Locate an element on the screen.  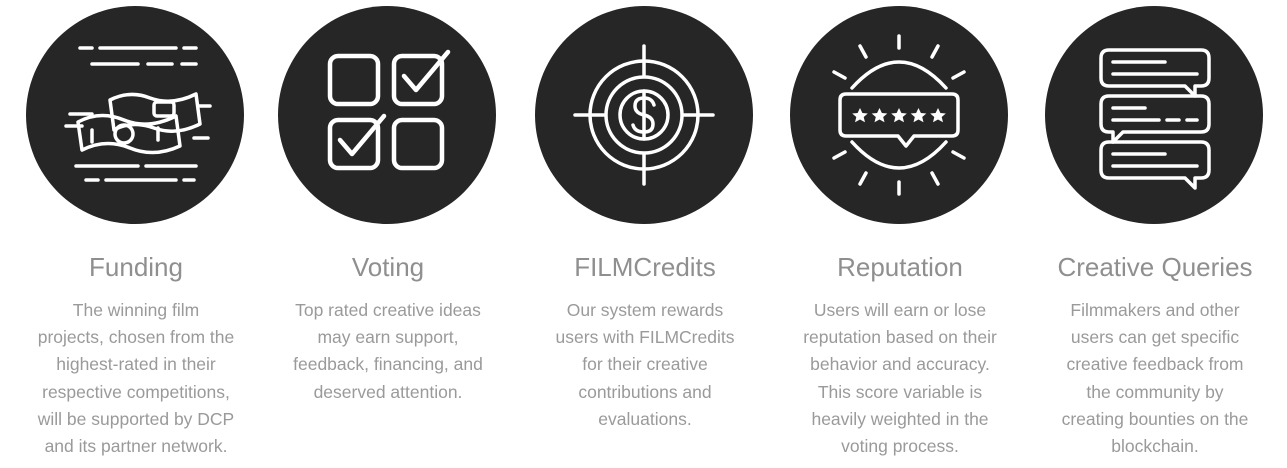
description-line: reputation based on their is located at coordinates (900, 337).